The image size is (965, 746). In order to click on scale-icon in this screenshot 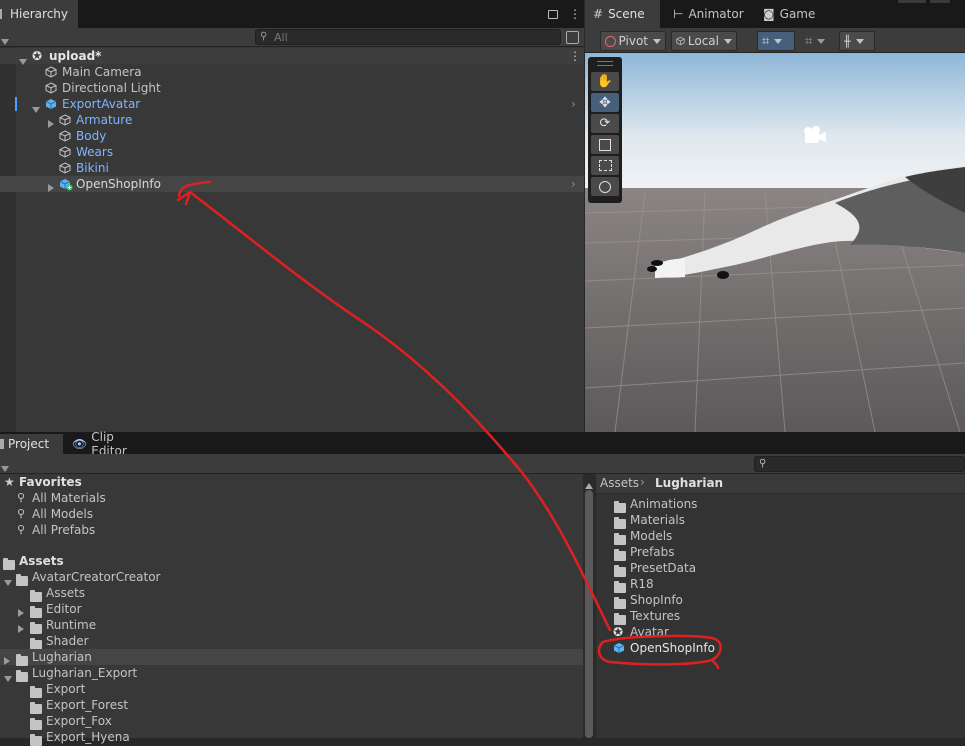, I will do `click(605, 144)`.